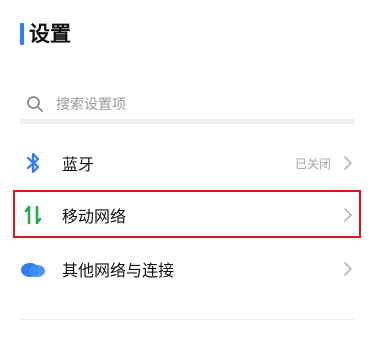 Image resolution: width=374 pixels, height=340 pixels. Describe the element at coordinates (187, 319) in the screenshot. I see `divider` at that location.